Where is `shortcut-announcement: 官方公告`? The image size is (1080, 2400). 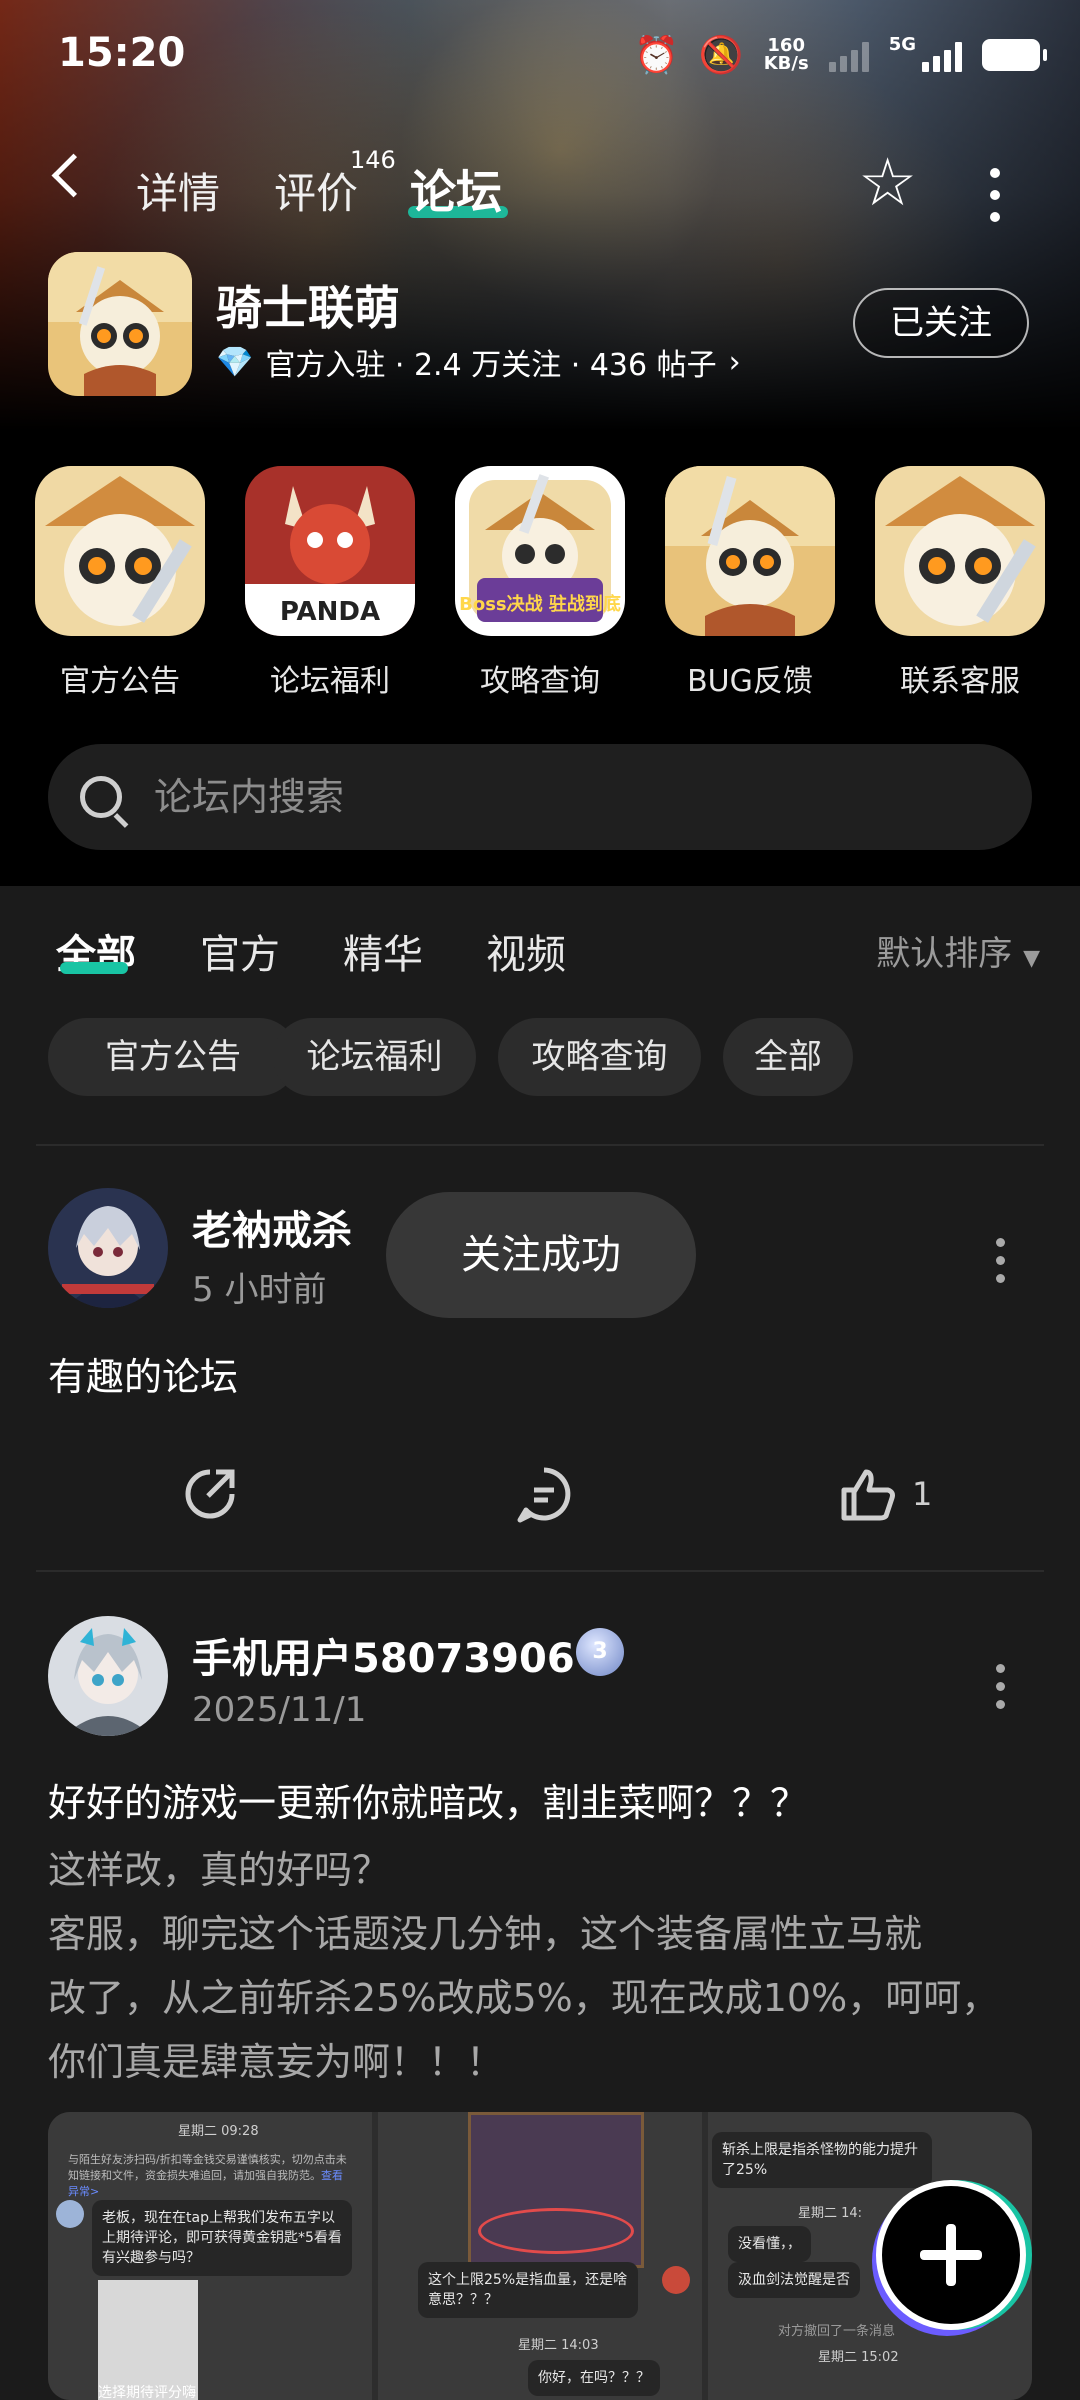
shortcut-announcement: 官方公告 is located at coordinates (120, 583).